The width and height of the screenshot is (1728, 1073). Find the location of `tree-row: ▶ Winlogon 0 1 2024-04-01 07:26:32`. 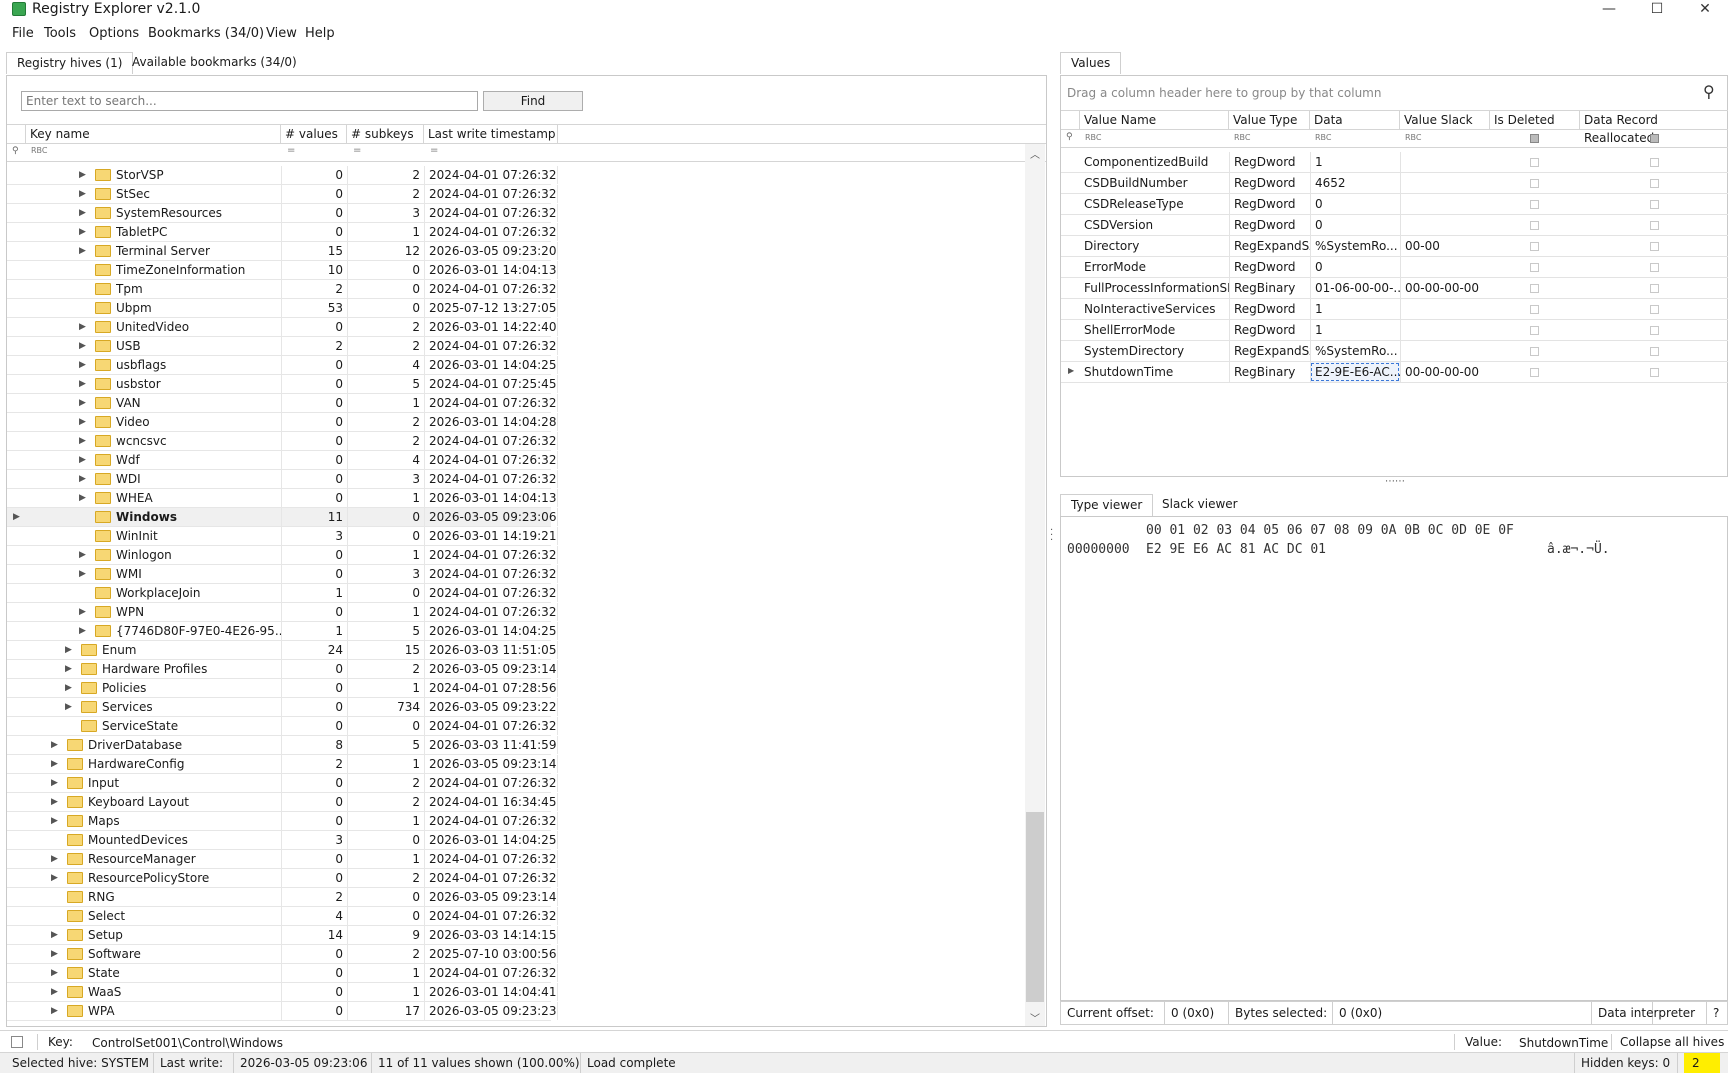

tree-row: ▶ Winlogon 0 1 2024-04-01 07:26:32 is located at coordinates (282, 555).